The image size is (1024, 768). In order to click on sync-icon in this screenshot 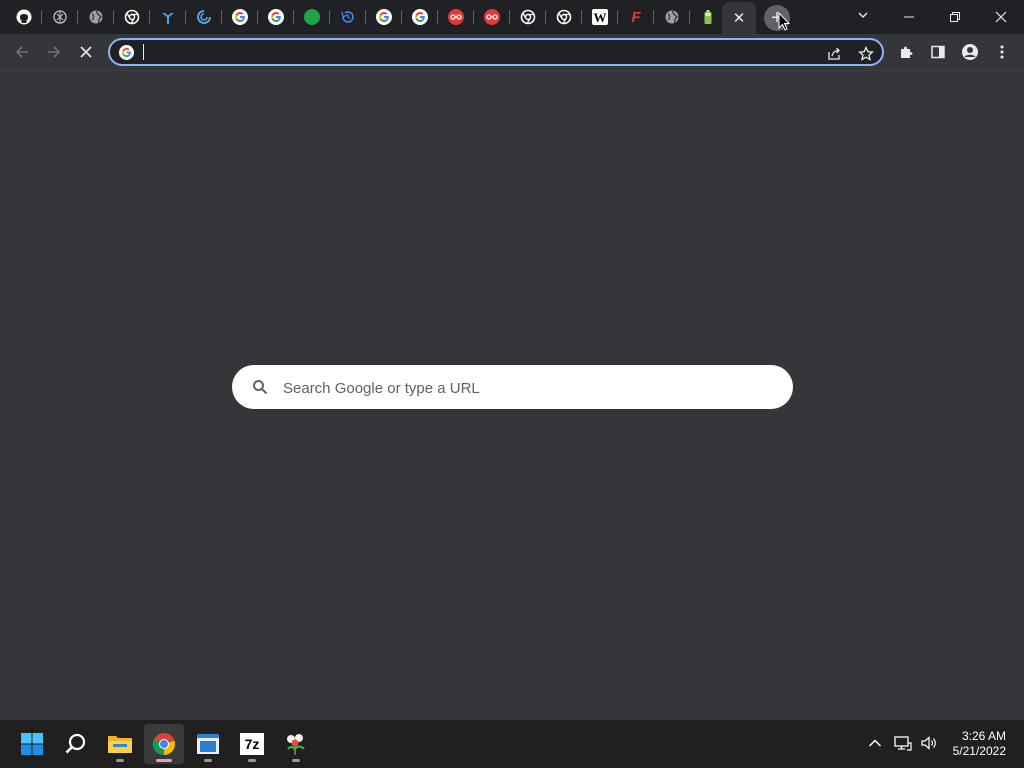, I will do `click(204, 17)`.